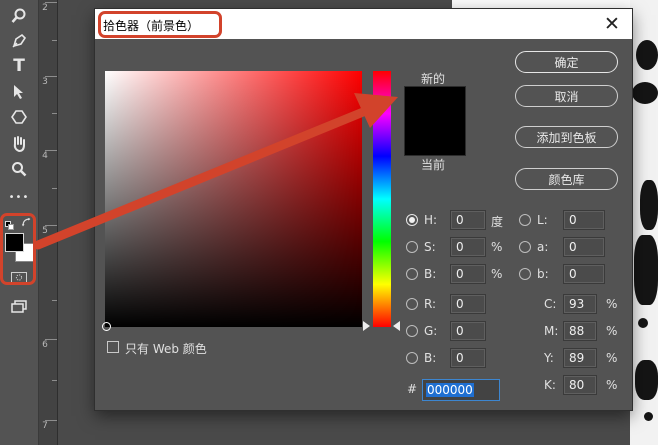 The width and height of the screenshot is (658, 445). What do you see at coordinates (106, 326) in the screenshot?
I see `color-field-marker` at bounding box center [106, 326].